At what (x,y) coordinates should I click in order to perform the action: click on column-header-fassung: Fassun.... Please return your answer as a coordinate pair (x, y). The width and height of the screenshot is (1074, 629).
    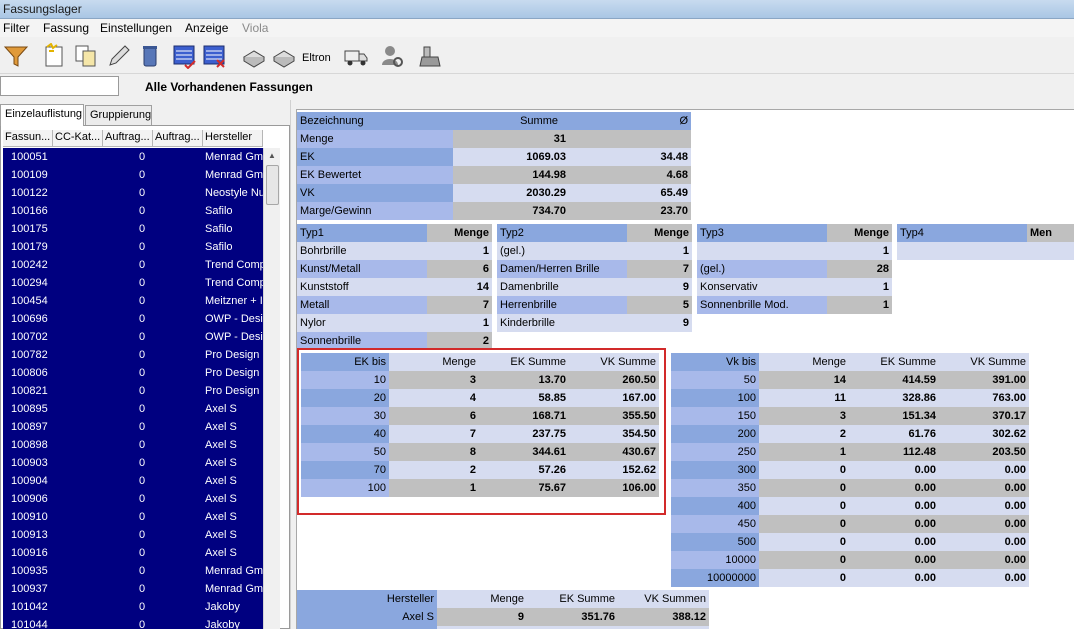
    Looking at the image, I should click on (28, 138).